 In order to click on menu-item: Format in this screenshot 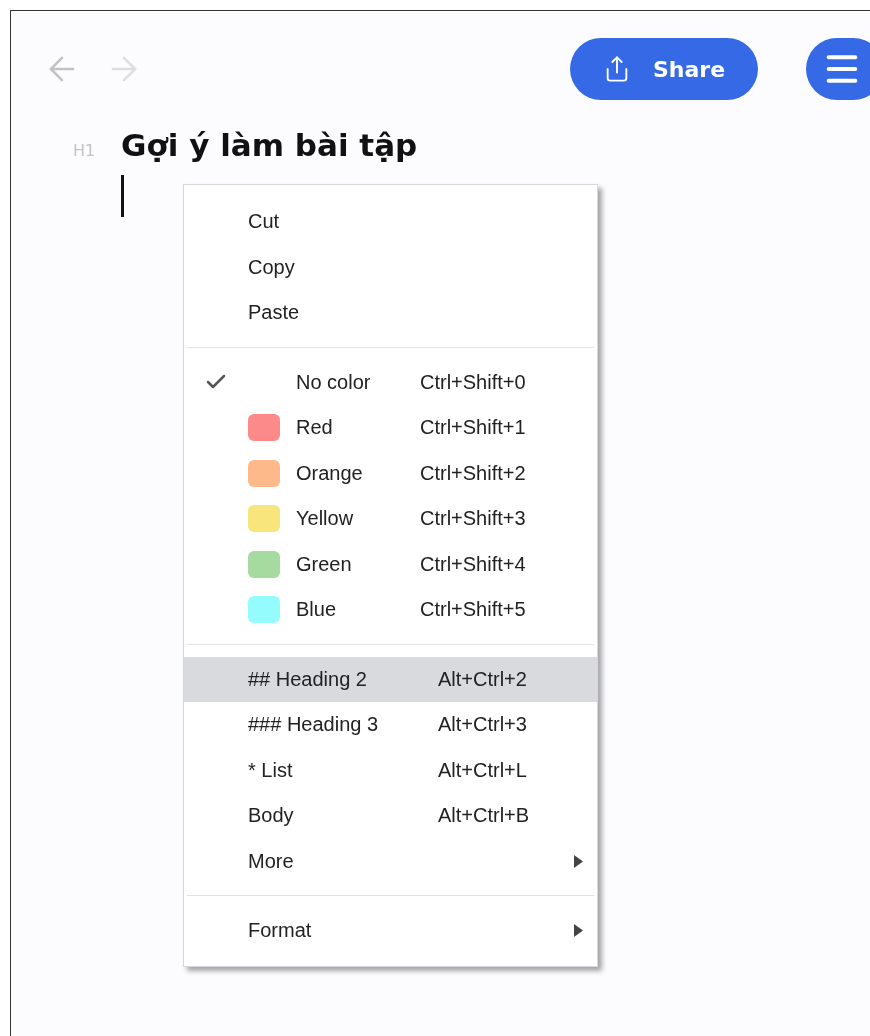, I will do `click(390, 931)`.